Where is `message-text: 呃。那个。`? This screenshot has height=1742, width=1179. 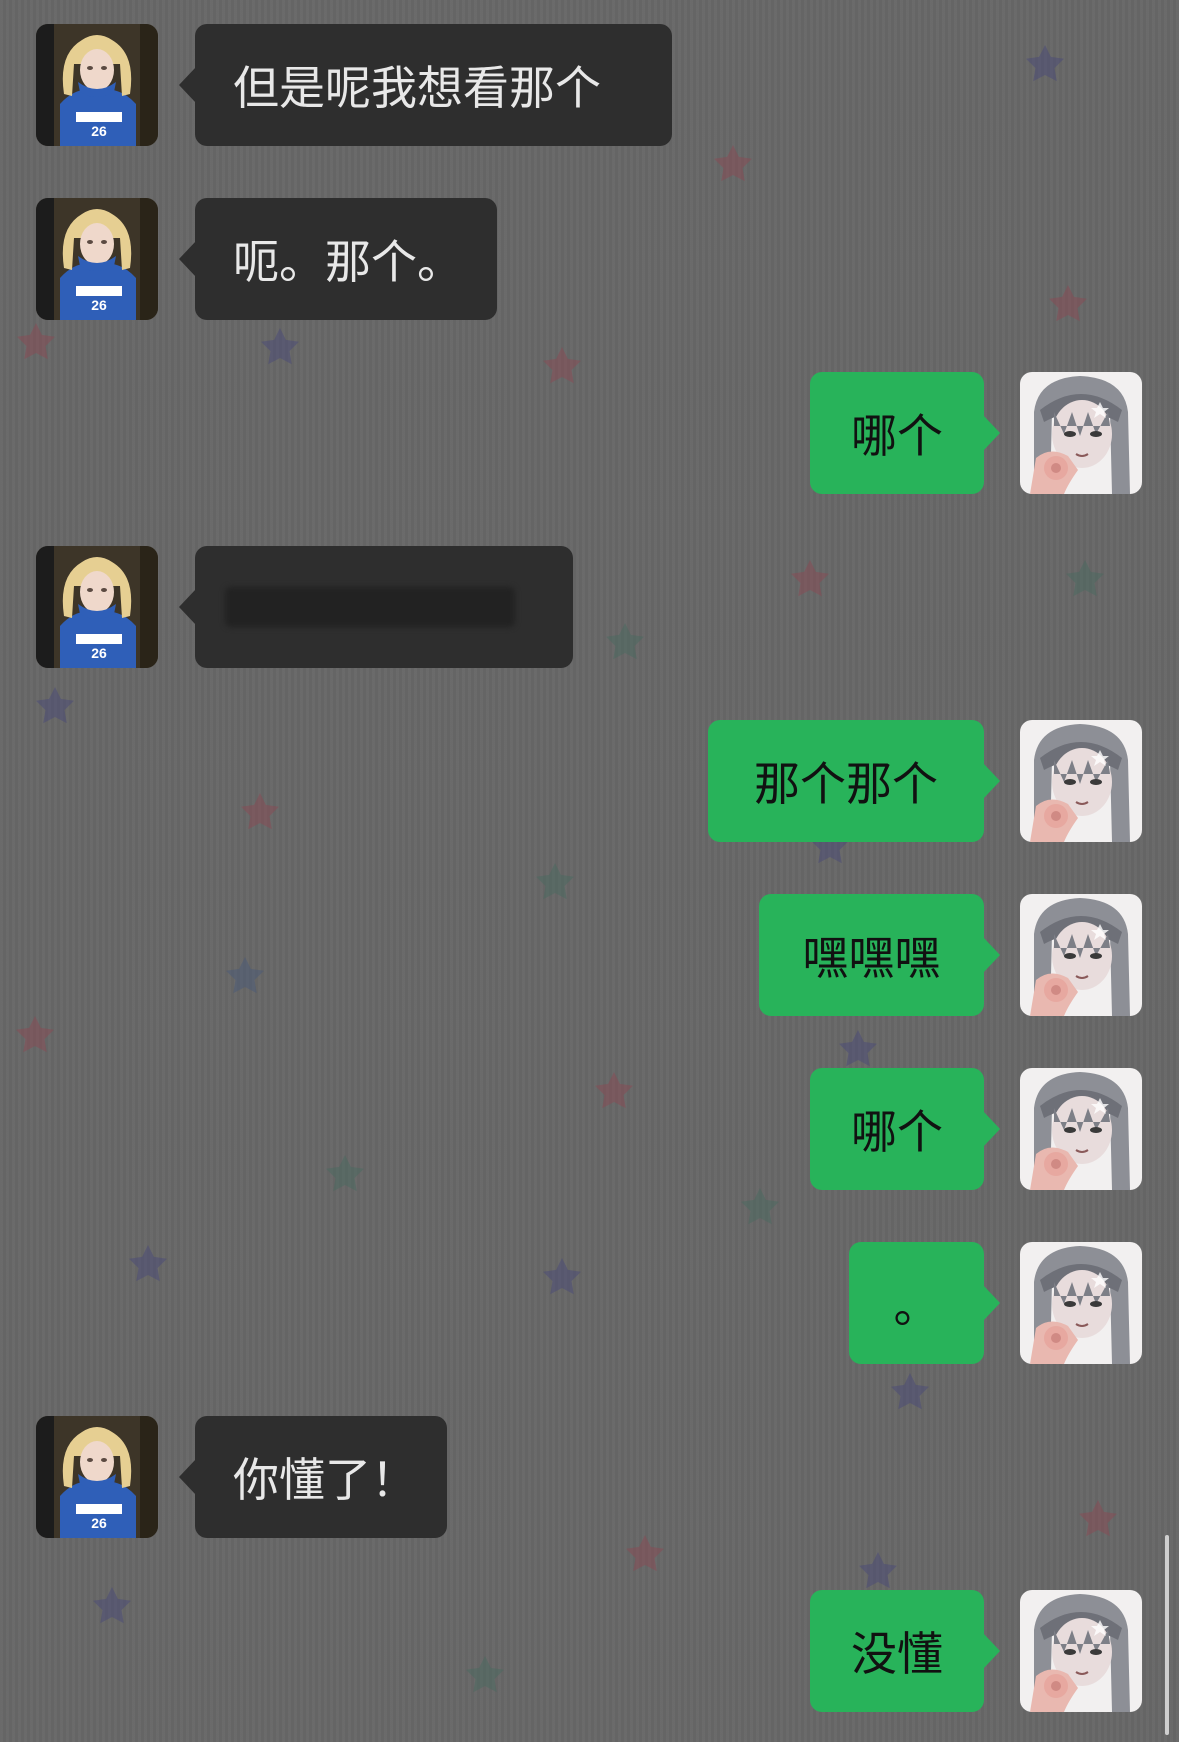 message-text: 呃。那个。 is located at coordinates (348, 262).